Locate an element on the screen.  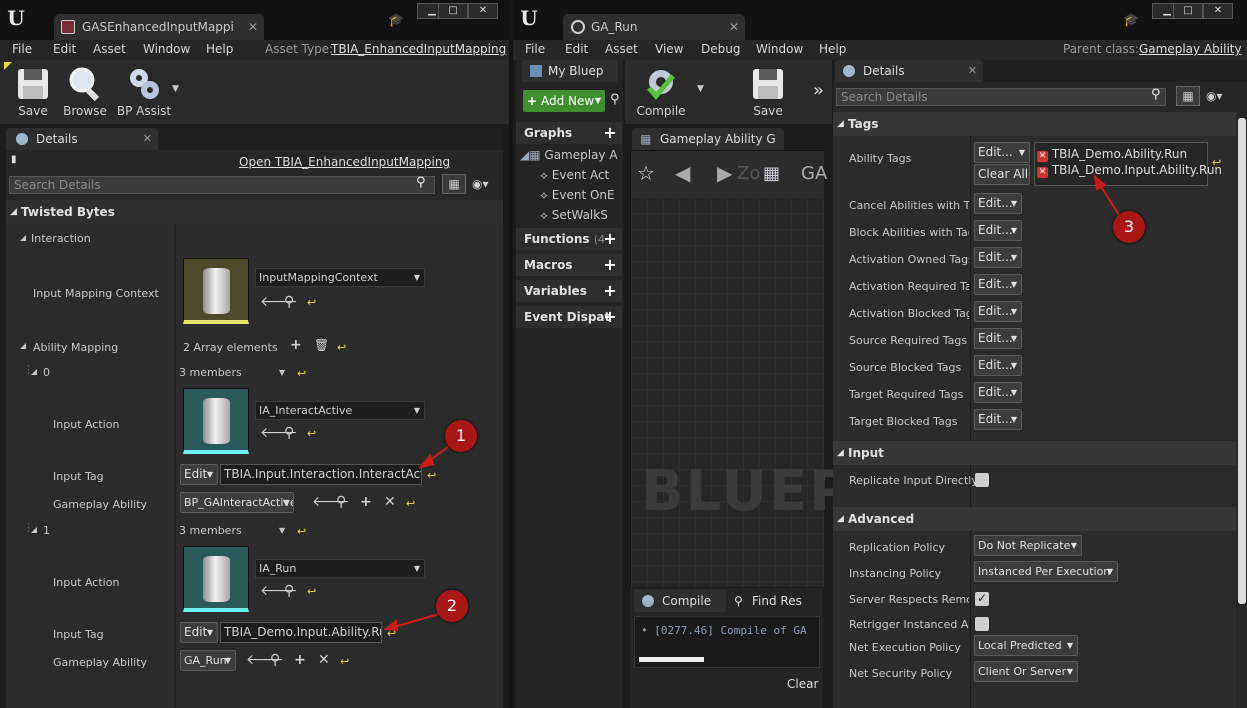
callout-2: 2 is located at coordinates (452, 606).